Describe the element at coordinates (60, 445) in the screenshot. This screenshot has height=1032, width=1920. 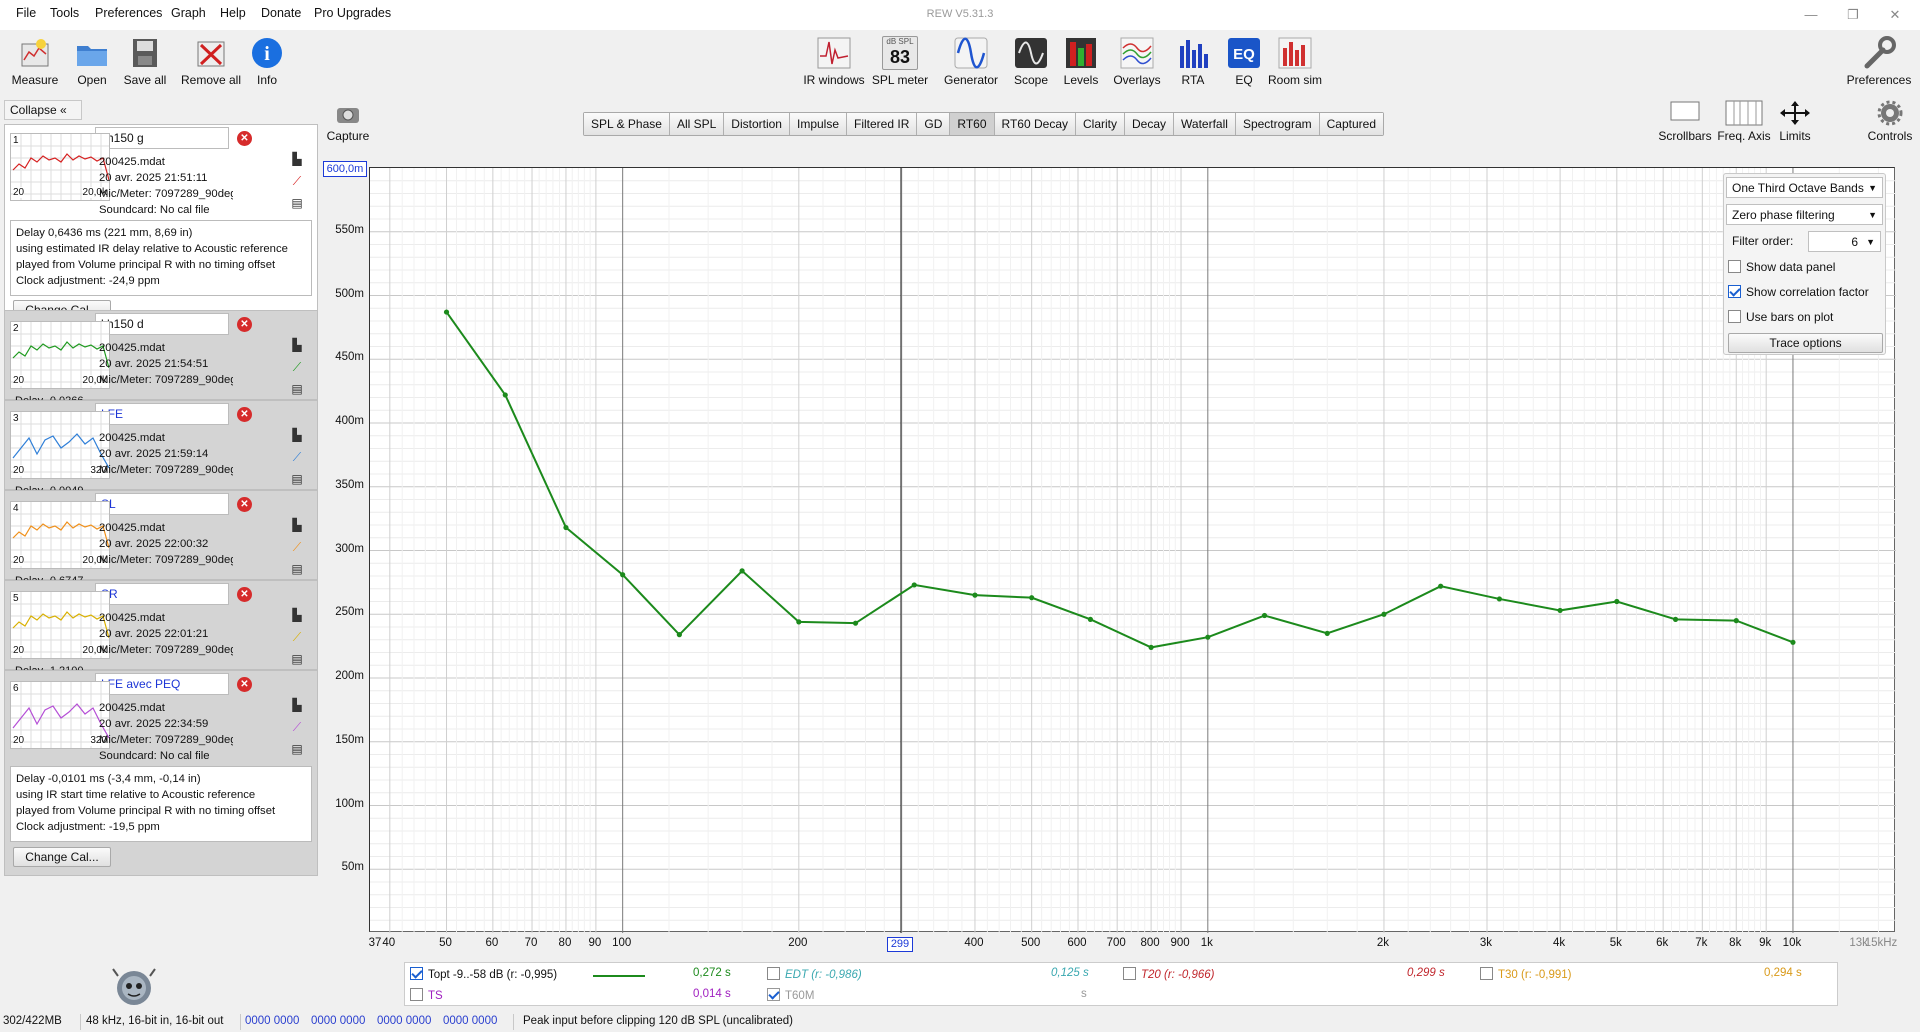
I see `measurement-thumbnail: 3 20 320` at that location.